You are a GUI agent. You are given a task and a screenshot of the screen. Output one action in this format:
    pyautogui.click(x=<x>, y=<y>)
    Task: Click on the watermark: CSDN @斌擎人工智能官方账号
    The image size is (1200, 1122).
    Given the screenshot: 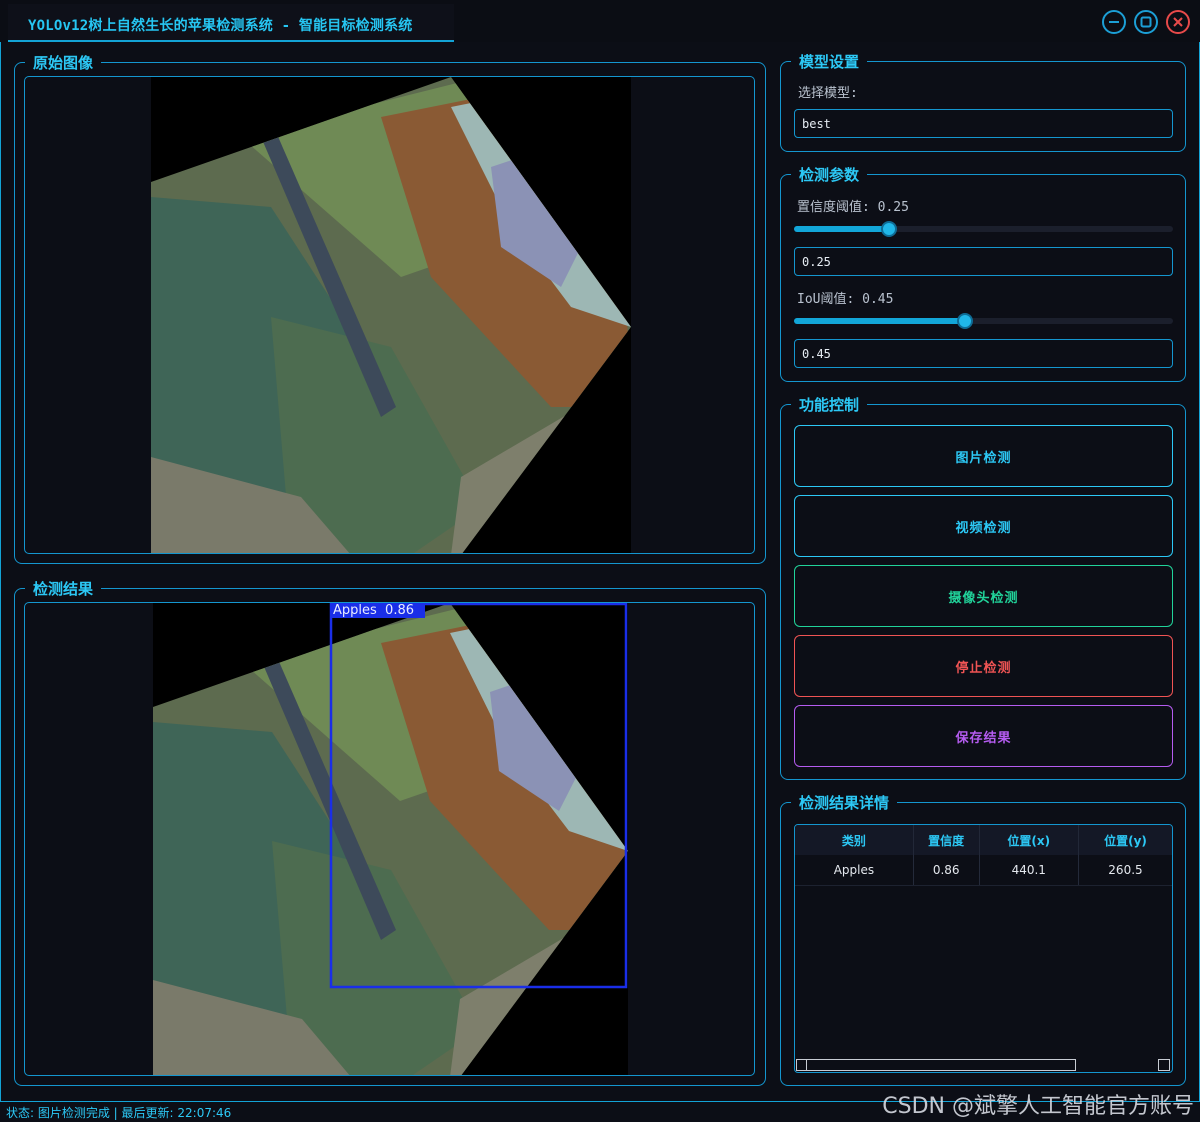 What is the action you would take?
    pyautogui.click(x=1038, y=1106)
    